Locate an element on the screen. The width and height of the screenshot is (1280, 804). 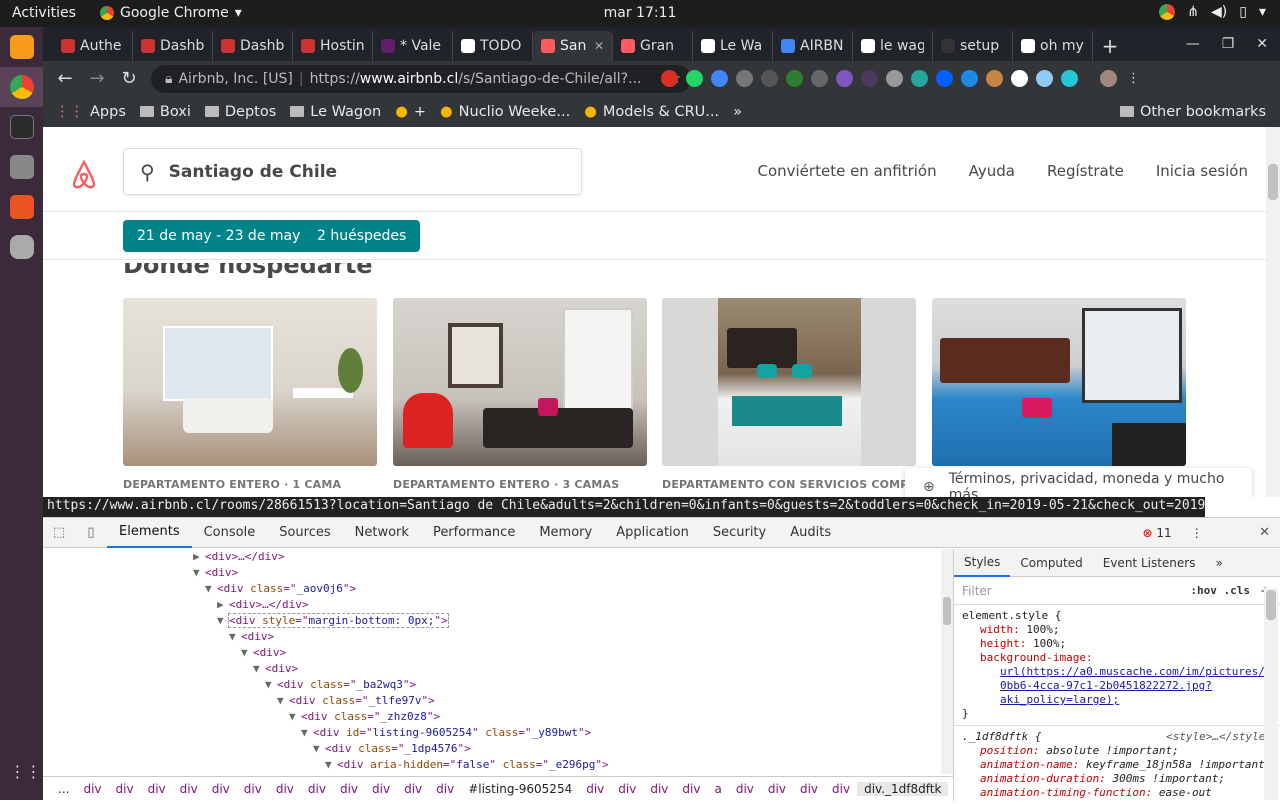
bookmark-item: Le Wagon is located at coordinates (335, 112).